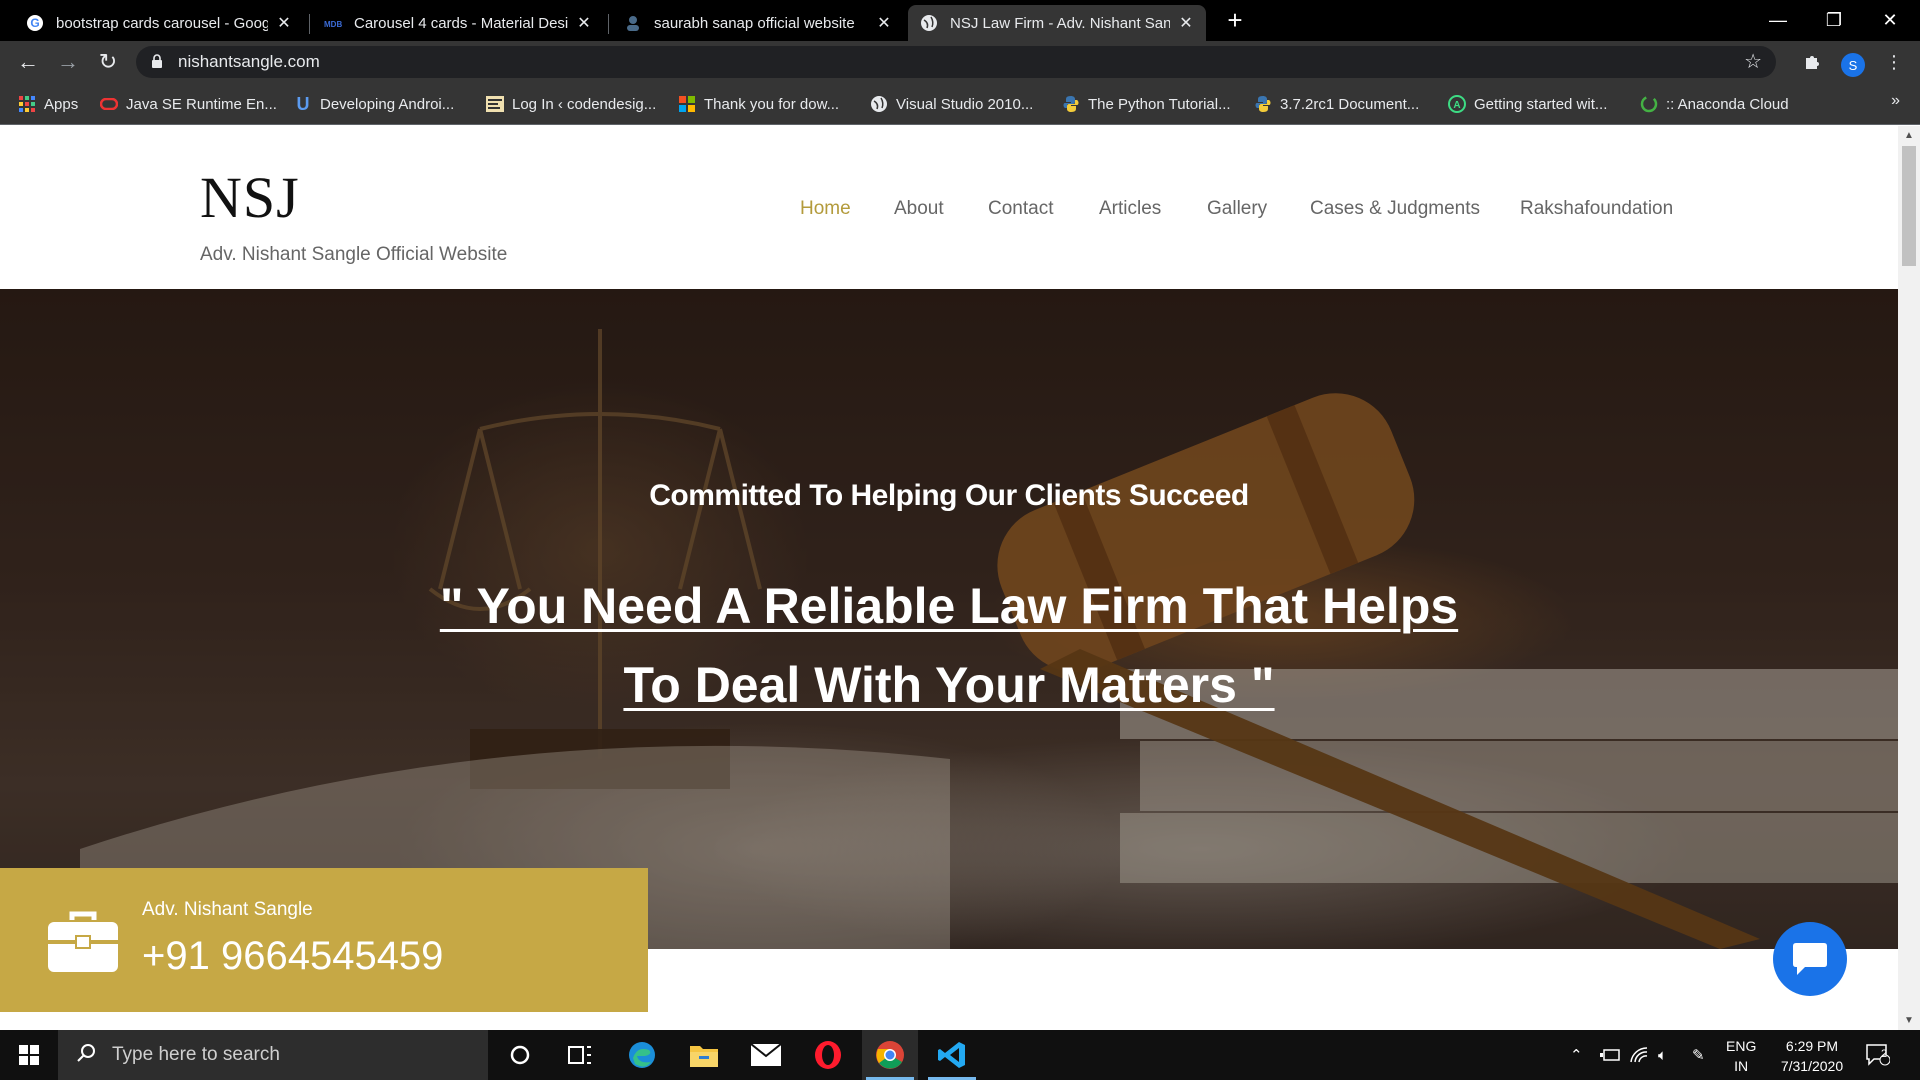 The width and height of the screenshot is (1920, 1080). What do you see at coordinates (1610, 1055) in the screenshot?
I see `battery-icon` at bounding box center [1610, 1055].